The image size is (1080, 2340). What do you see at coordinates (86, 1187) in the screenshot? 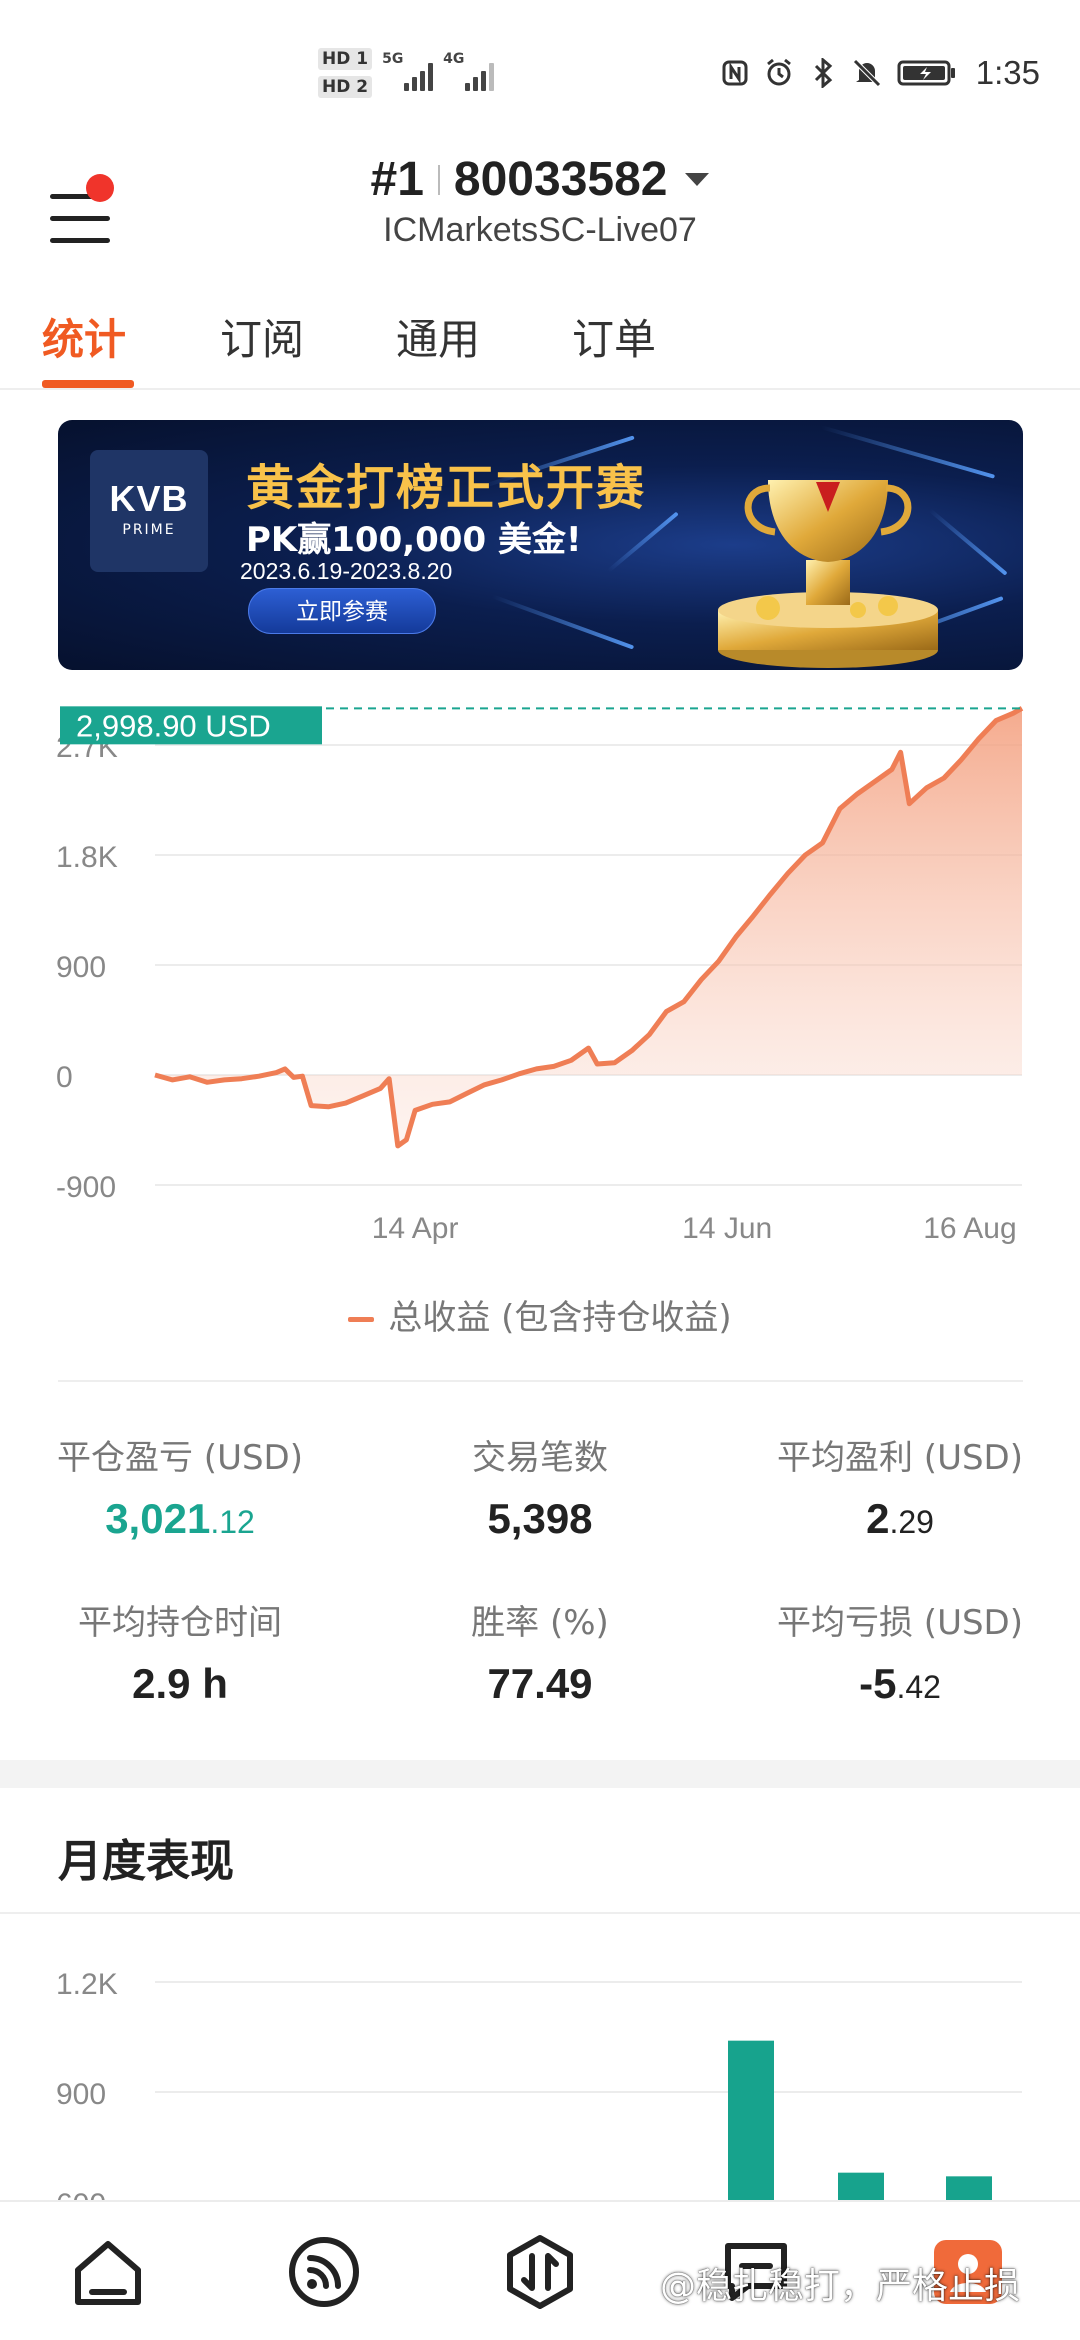
I see `y-tick-label: -900` at bounding box center [86, 1187].